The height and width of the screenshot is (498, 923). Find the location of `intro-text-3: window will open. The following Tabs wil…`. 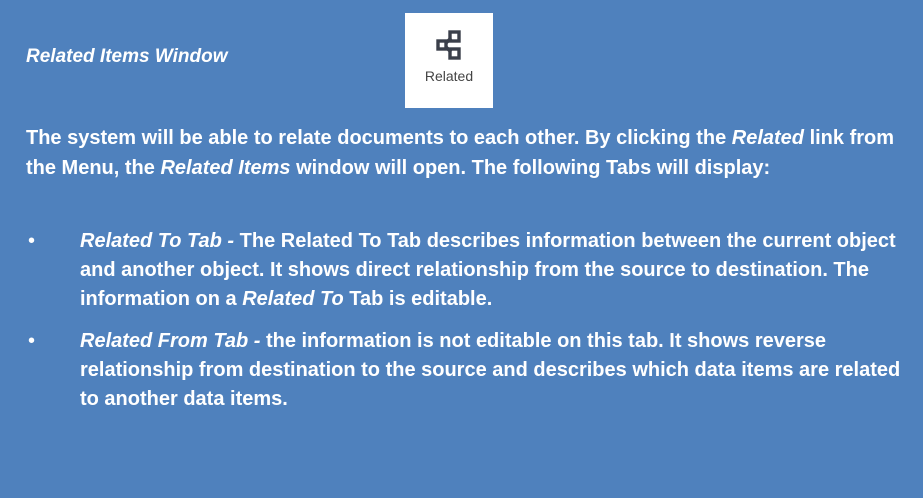

intro-text-3: window will open. The following Tabs wil… is located at coordinates (530, 168).